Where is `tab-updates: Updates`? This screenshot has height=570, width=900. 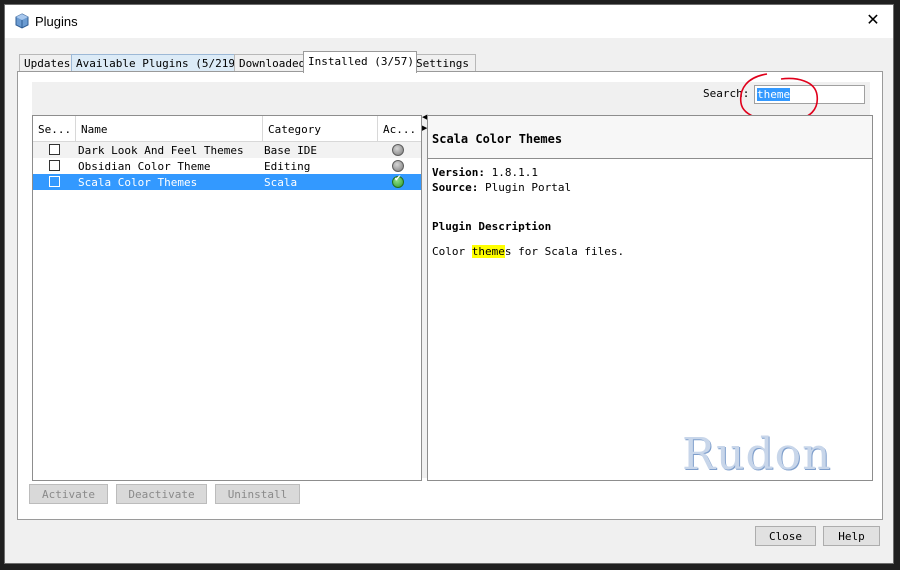
tab-updates: Updates is located at coordinates (48, 63).